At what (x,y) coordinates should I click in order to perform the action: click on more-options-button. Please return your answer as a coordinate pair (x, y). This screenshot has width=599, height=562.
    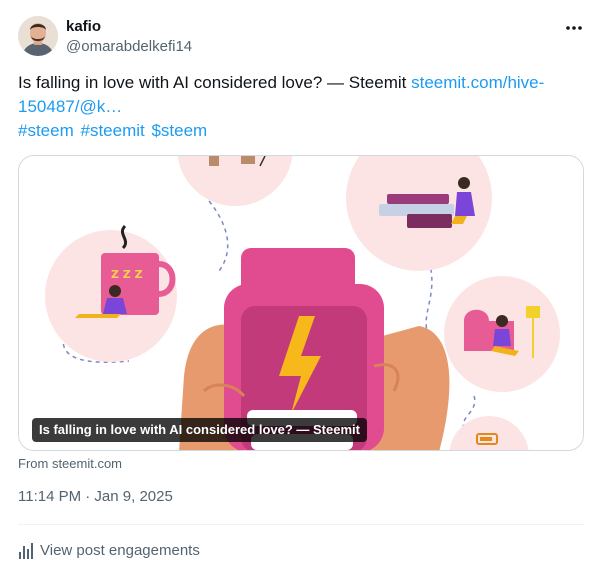
    Looking at the image, I should click on (574, 28).